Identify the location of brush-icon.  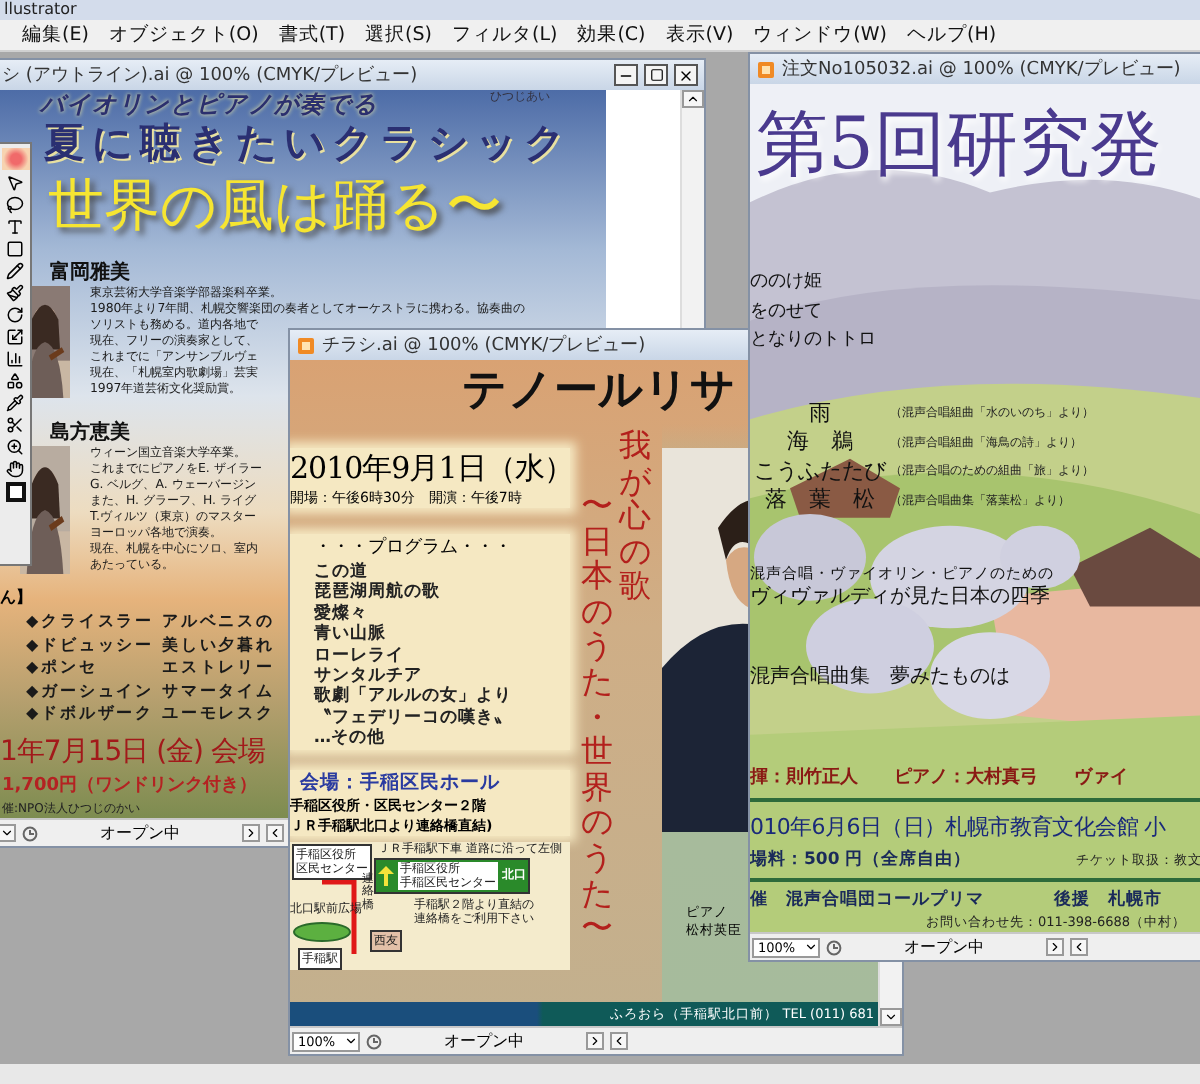
(15, 293).